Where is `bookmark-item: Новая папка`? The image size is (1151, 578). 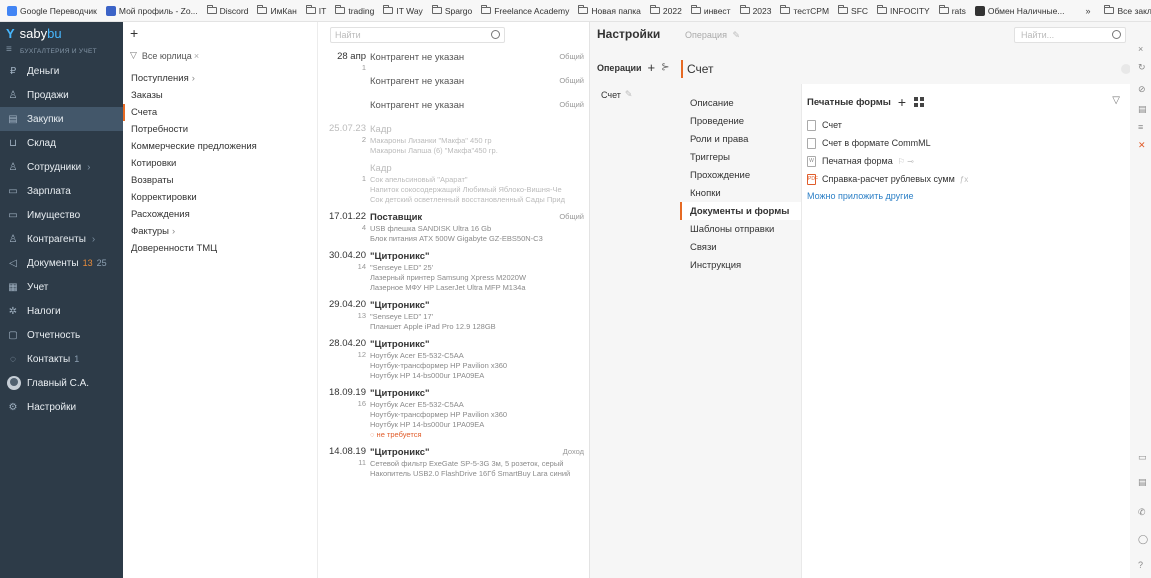 bookmark-item: Новая папка is located at coordinates (609, 10).